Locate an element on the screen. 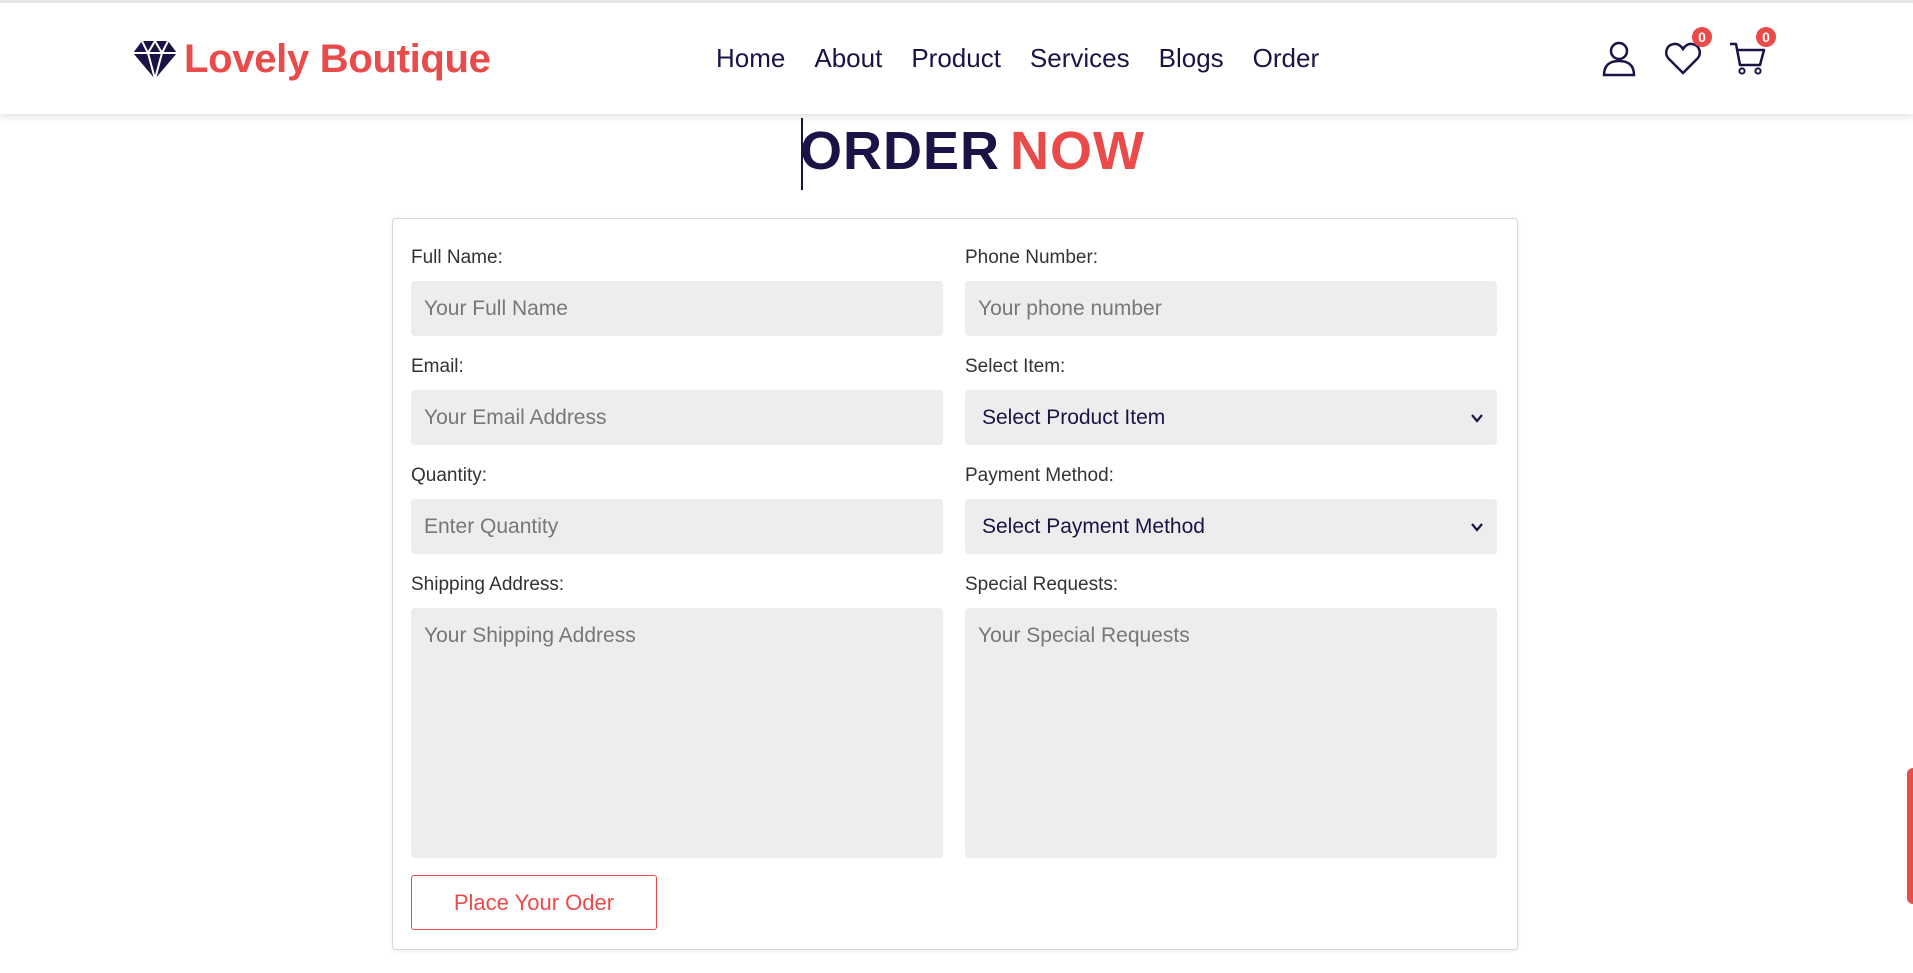 The height and width of the screenshot is (973, 1913). main-nav: Home About Product Services Blogs Order is located at coordinates (1032, 58).